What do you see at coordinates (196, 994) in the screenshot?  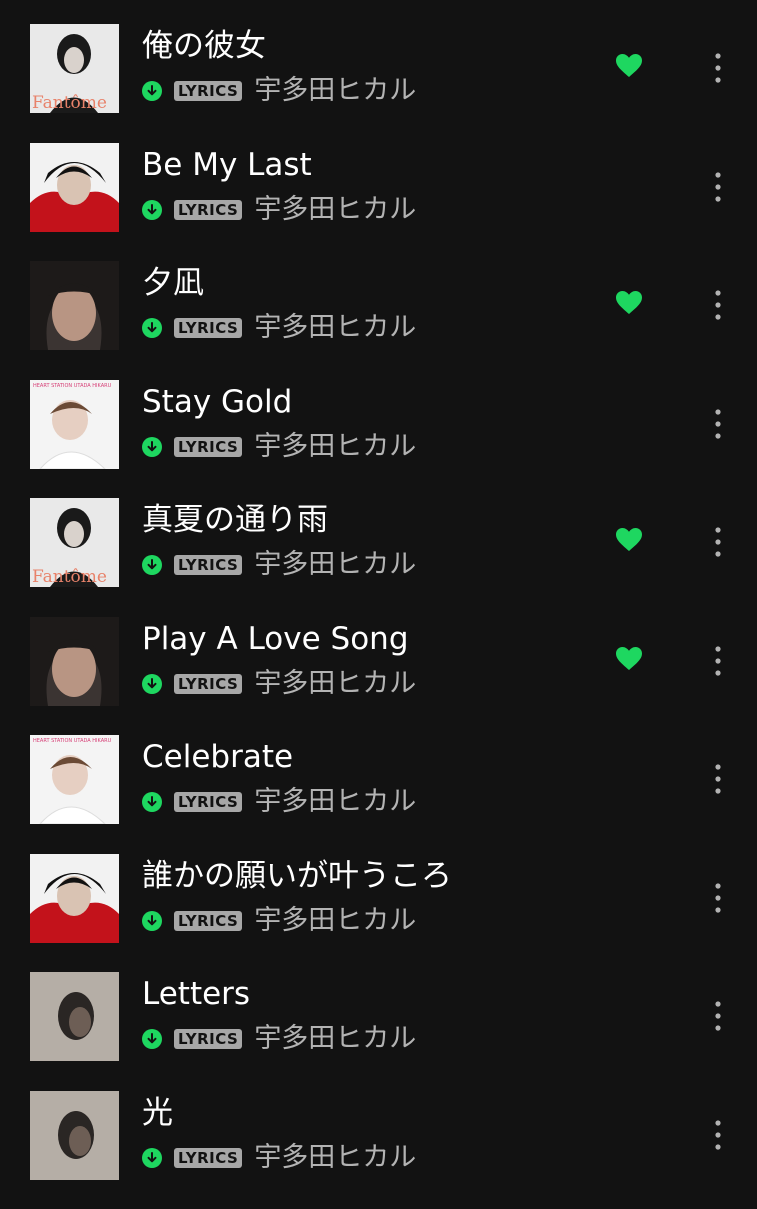 I see `track-title: Letters` at bounding box center [196, 994].